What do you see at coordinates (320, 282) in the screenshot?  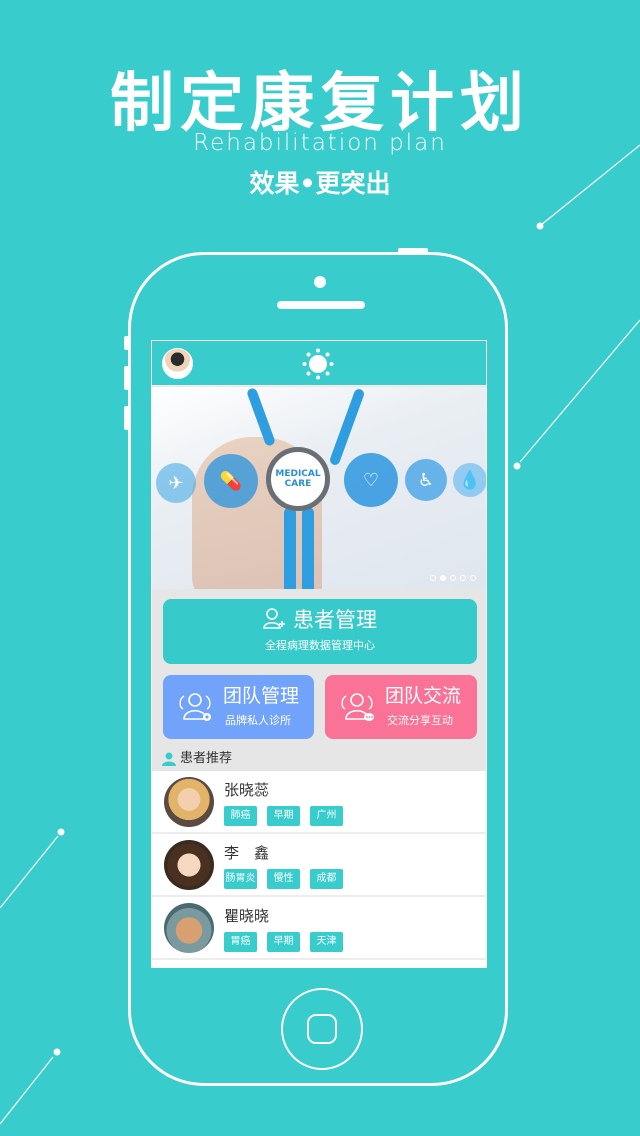 I see `front-camera` at bounding box center [320, 282].